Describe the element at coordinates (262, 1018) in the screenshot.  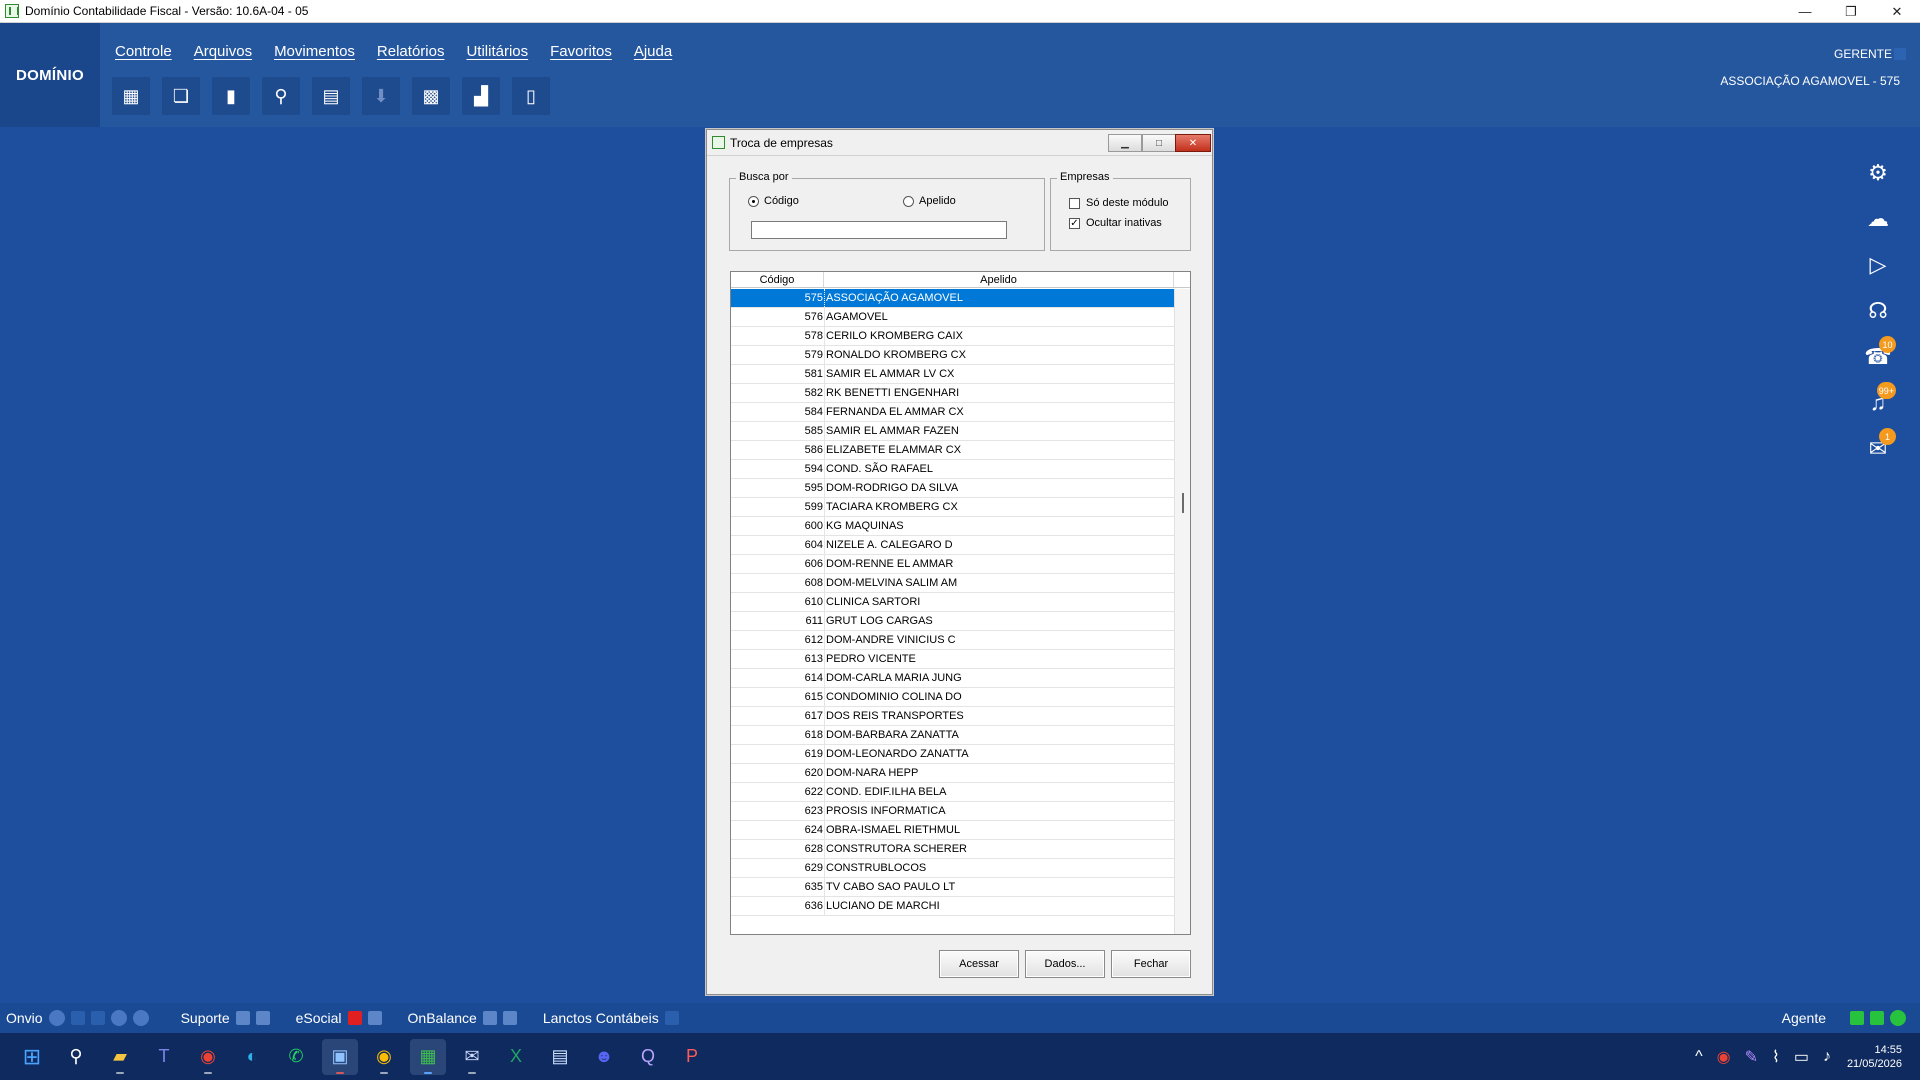
I see `suporte-list-icon` at that location.